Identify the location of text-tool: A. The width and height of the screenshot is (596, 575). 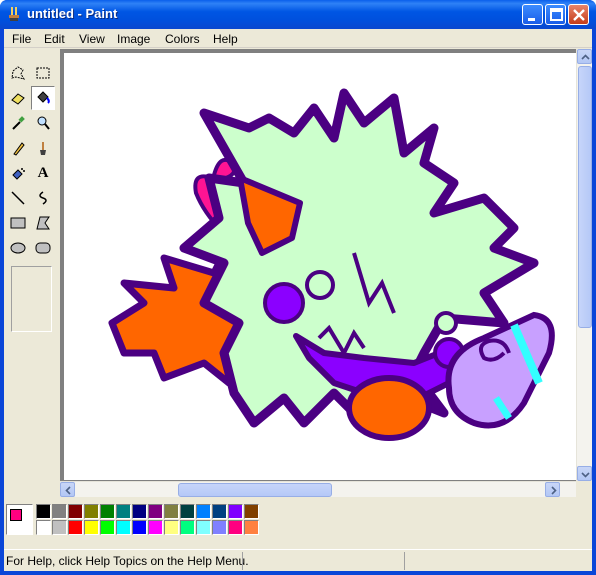
(43, 173).